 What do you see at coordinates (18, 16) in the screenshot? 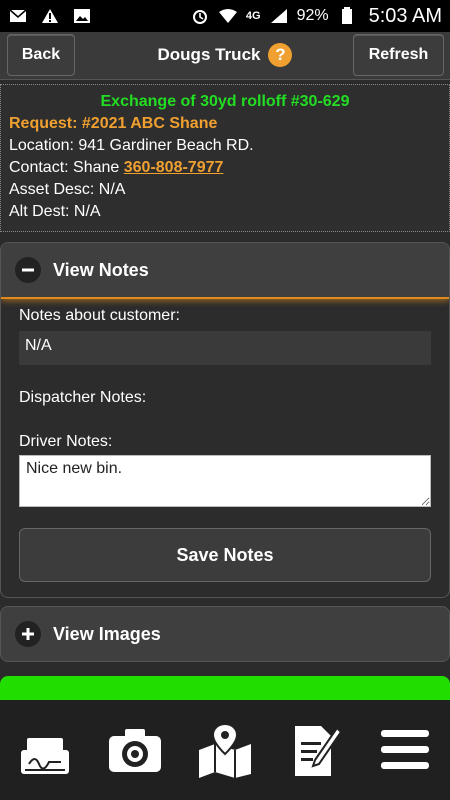
I see `mail-icon` at bounding box center [18, 16].